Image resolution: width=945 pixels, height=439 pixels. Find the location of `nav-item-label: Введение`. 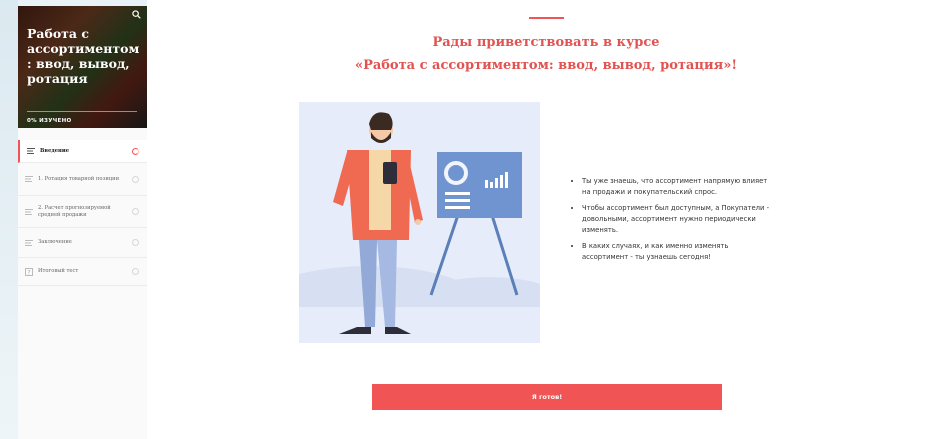

nav-item-label: Введение is located at coordinates (54, 150).